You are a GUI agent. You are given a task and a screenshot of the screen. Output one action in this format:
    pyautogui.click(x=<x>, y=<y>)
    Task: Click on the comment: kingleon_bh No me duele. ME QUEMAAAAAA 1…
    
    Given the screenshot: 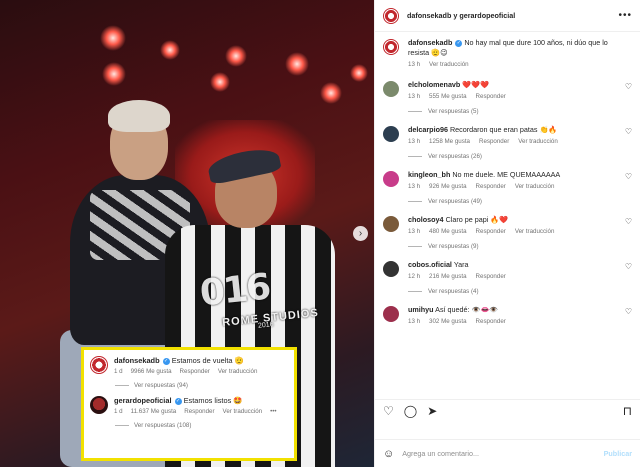 What is the action you would take?
    pyautogui.click(x=507, y=180)
    